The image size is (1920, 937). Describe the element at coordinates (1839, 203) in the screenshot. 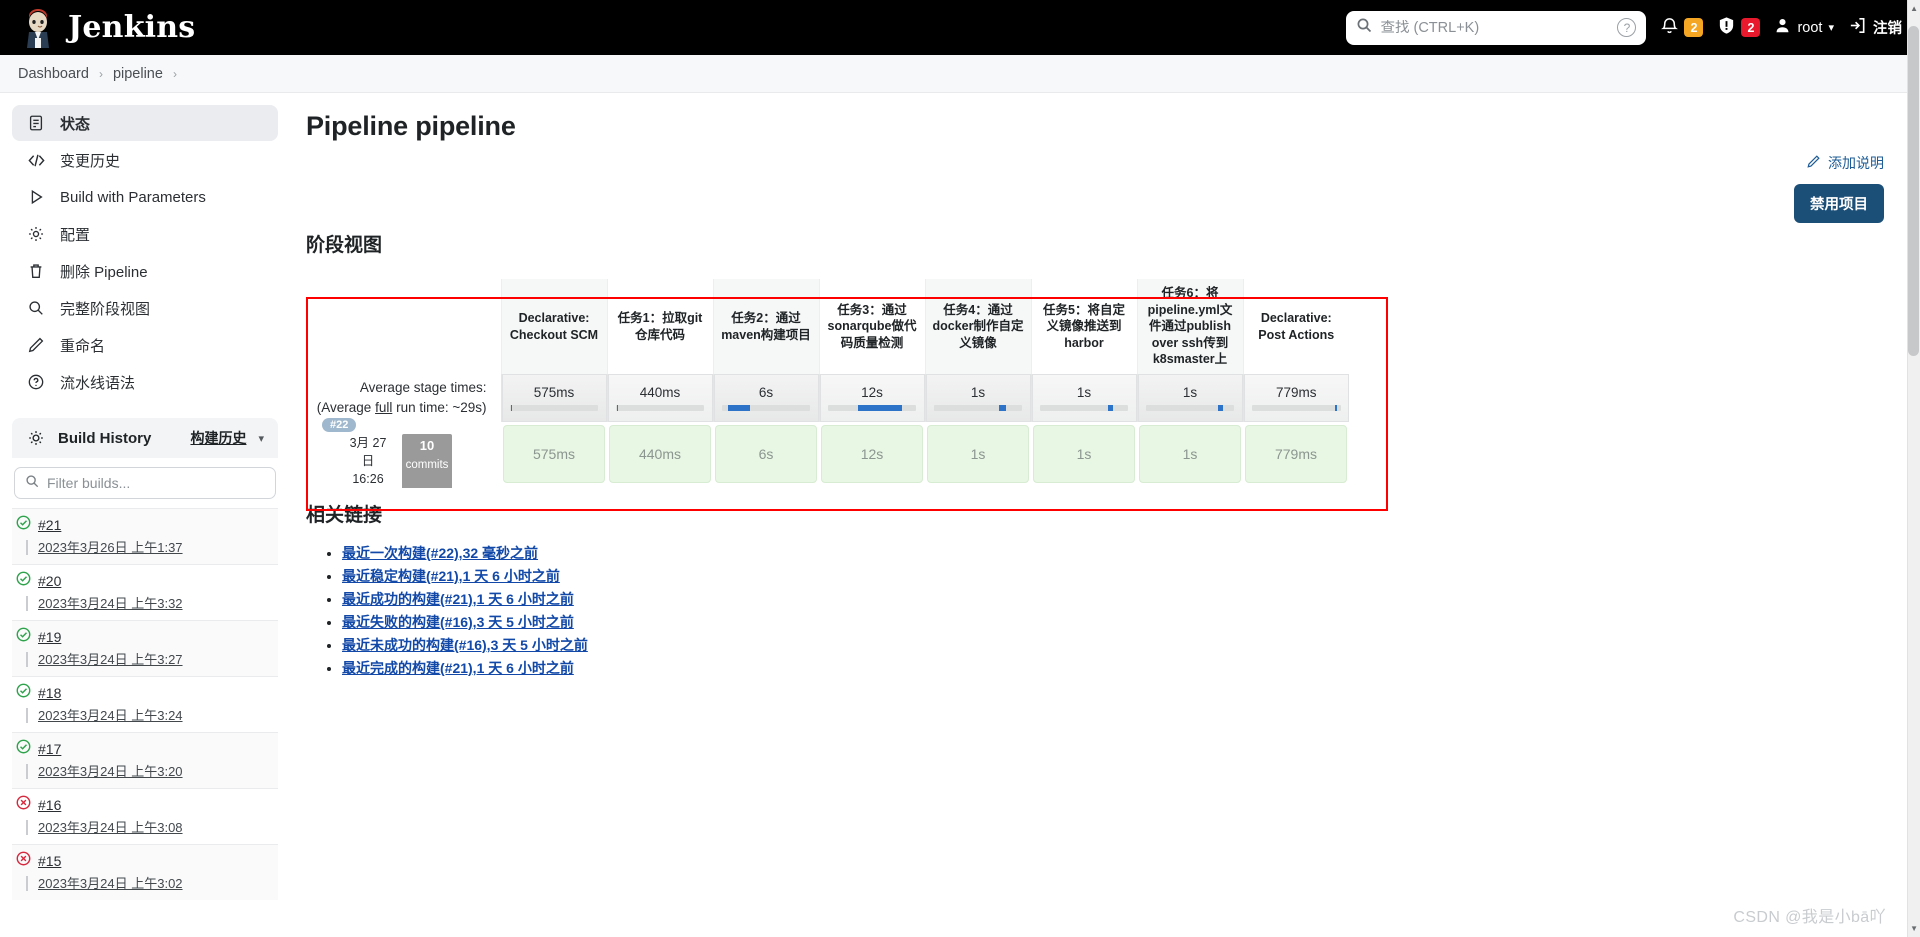

I see `disable-project-button: 禁用项目` at that location.